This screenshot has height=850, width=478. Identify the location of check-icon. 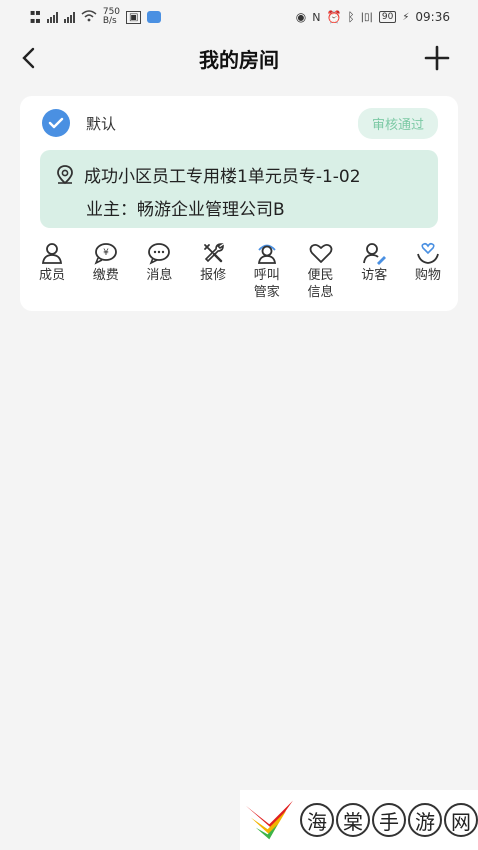
(56, 123).